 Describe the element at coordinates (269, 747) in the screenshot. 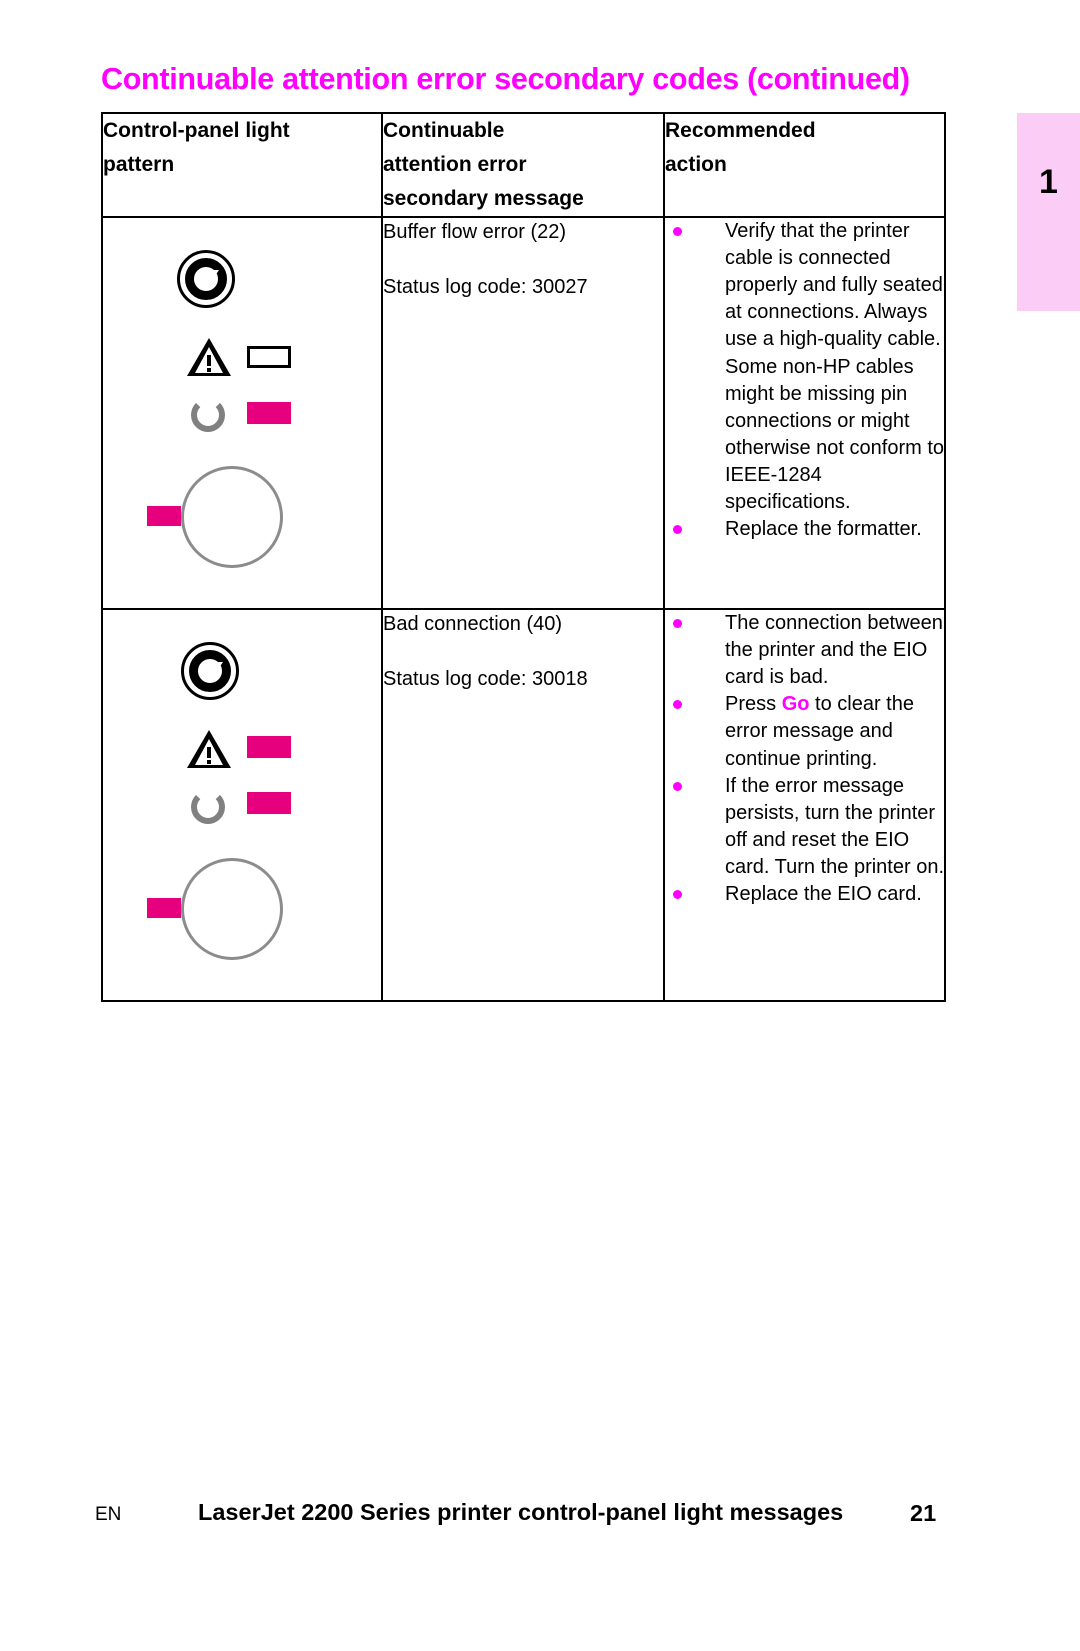

I see `attention-led-on` at that location.